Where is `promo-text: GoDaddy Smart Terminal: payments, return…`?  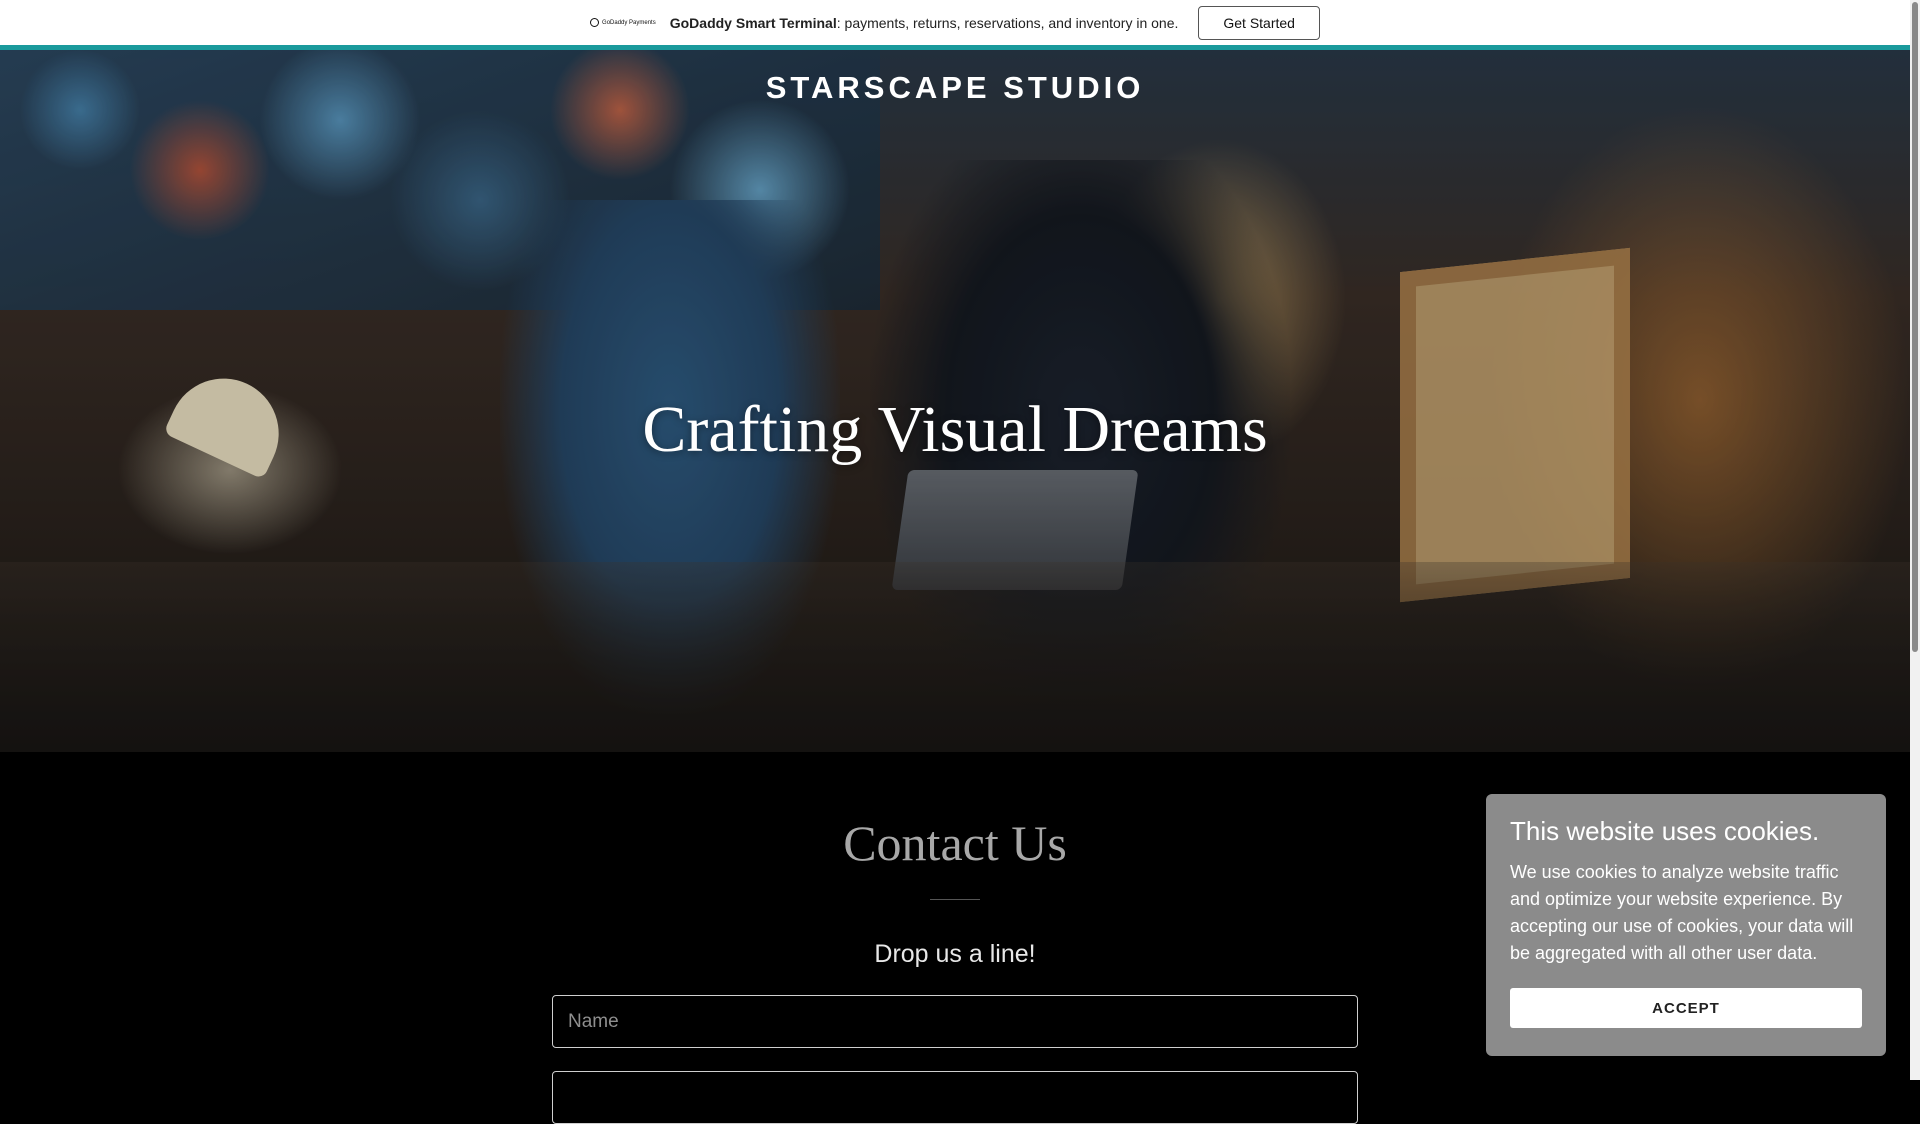
promo-text: GoDaddy Smart Terminal: payments, return… is located at coordinates (924, 23).